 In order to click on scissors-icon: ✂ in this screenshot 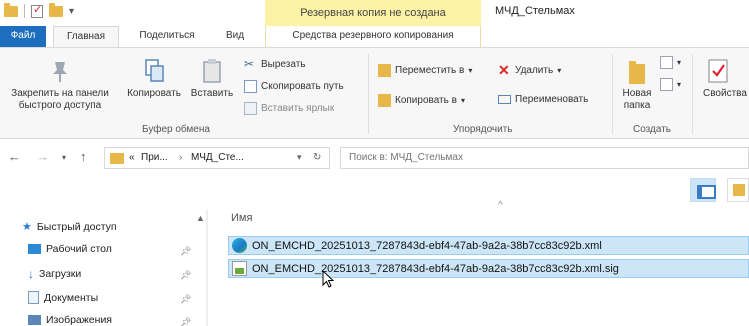, I will do `click(249, 64)`.